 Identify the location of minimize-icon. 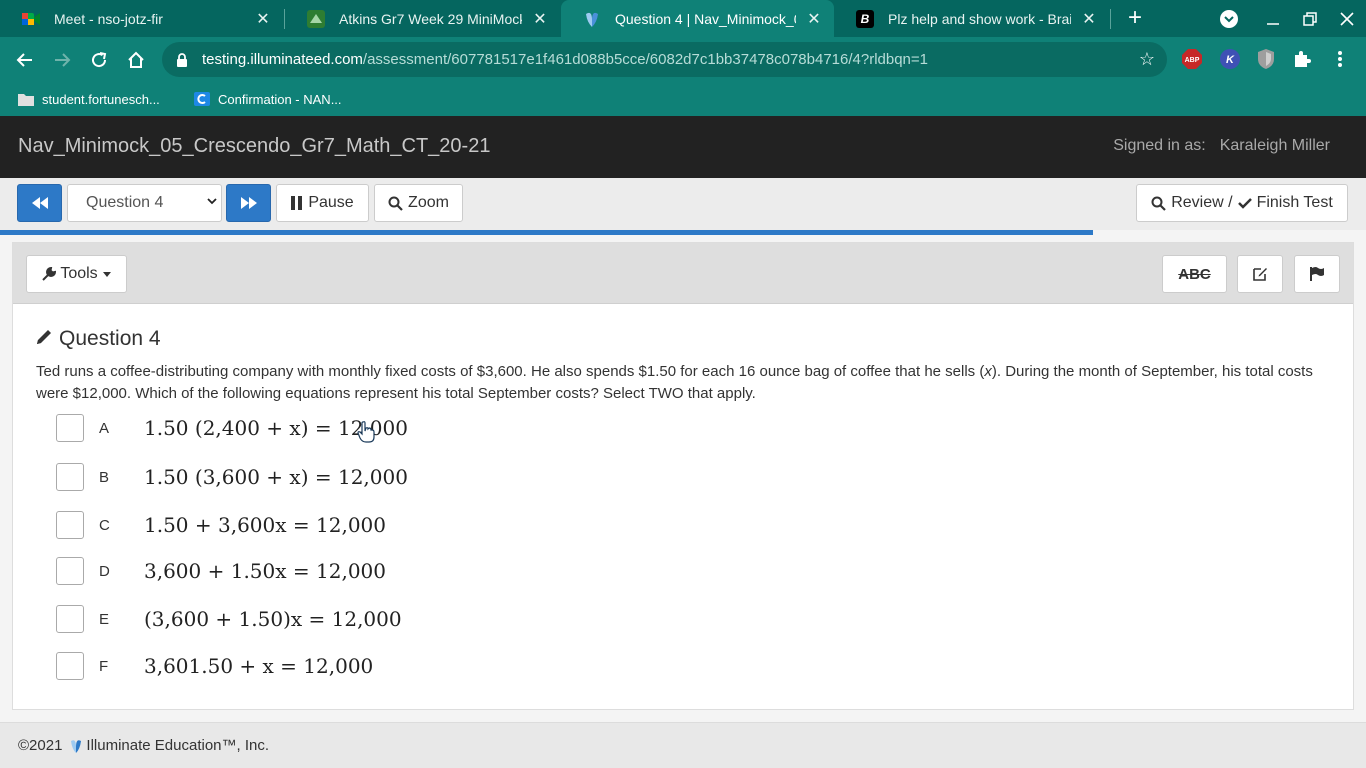
(1273, 18).